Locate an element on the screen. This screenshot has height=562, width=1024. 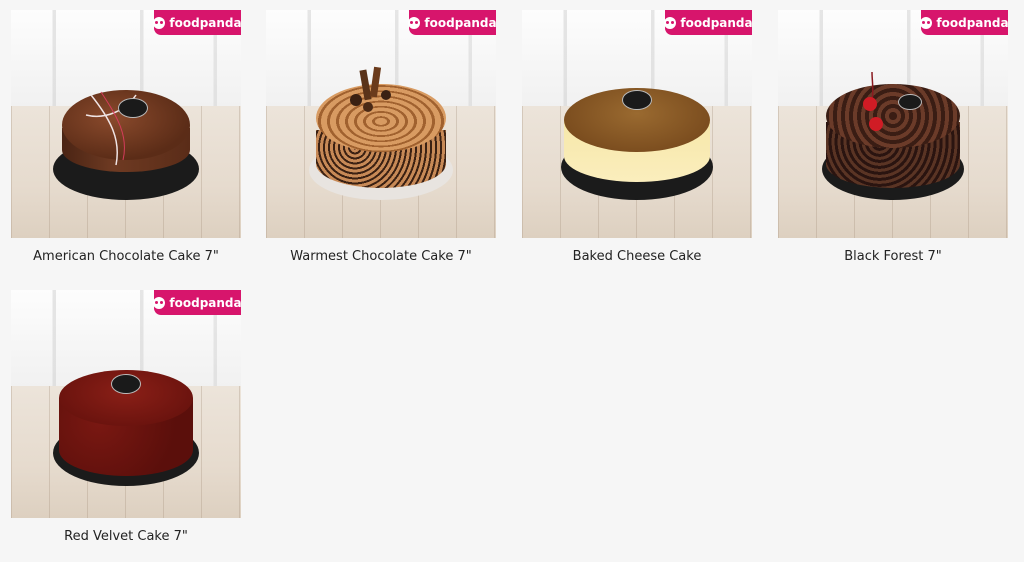
product-card-warmest-chocolate: foodpanda Warmest Chocolate Cake 7" is located at coordinates (381, 141).